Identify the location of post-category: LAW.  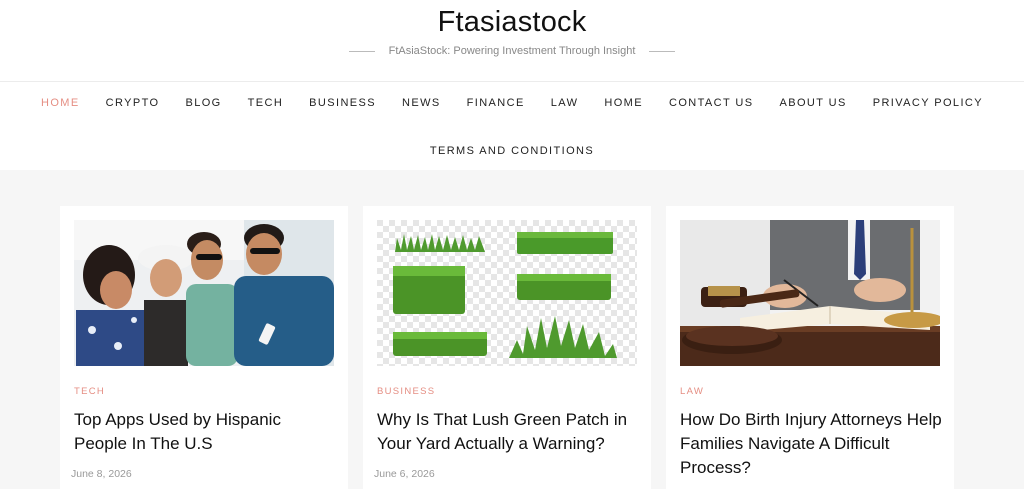
(692, 391).